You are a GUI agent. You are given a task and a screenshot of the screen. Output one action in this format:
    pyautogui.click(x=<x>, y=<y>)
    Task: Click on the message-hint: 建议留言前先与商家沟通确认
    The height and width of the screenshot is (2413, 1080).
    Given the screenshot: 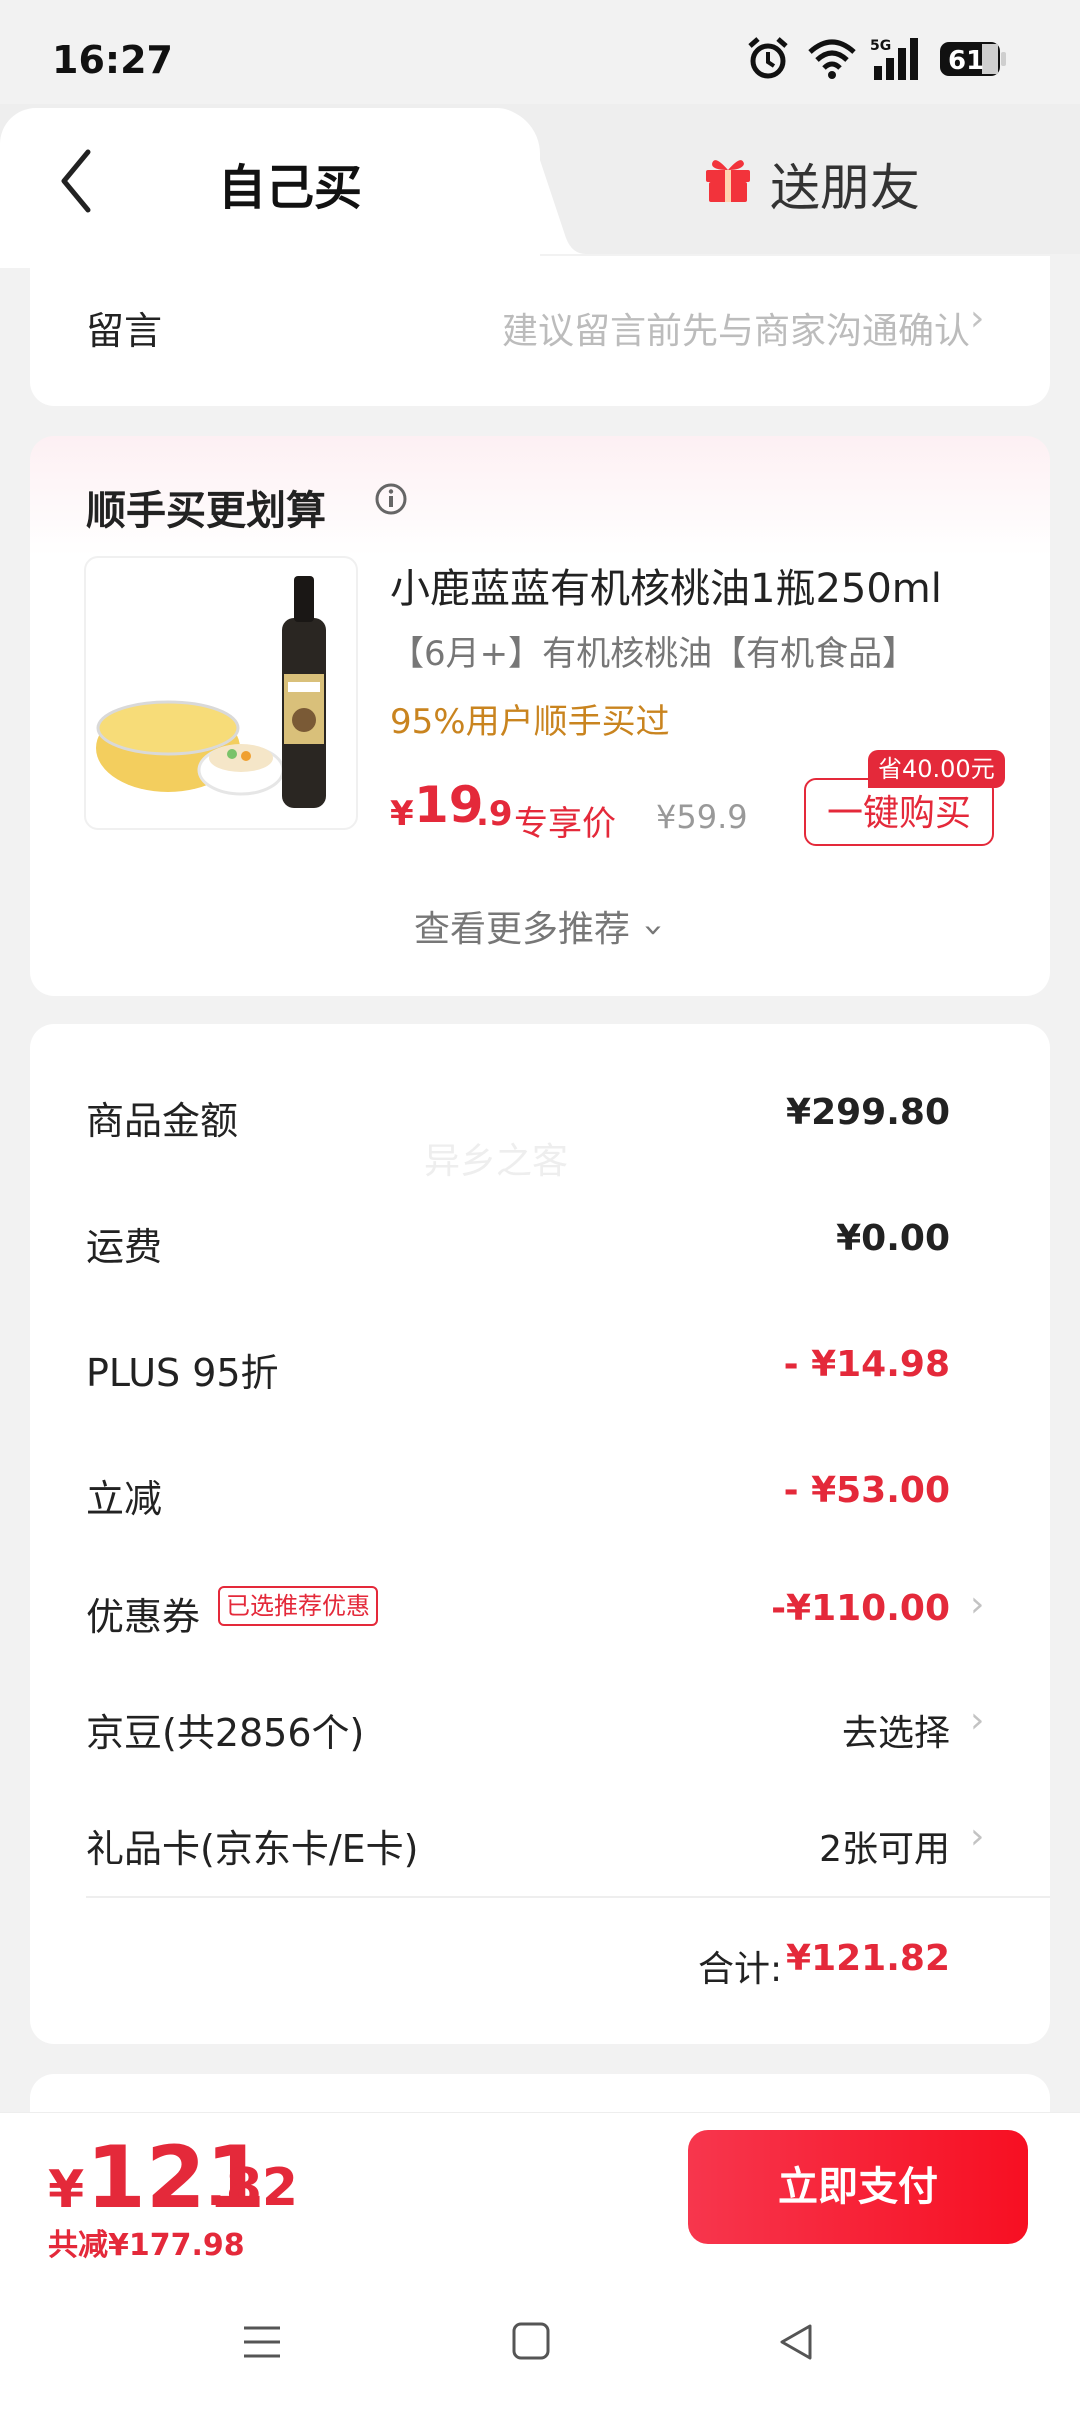 What is the action you would take?
    pyautogui.click(x=736, y=328)
    